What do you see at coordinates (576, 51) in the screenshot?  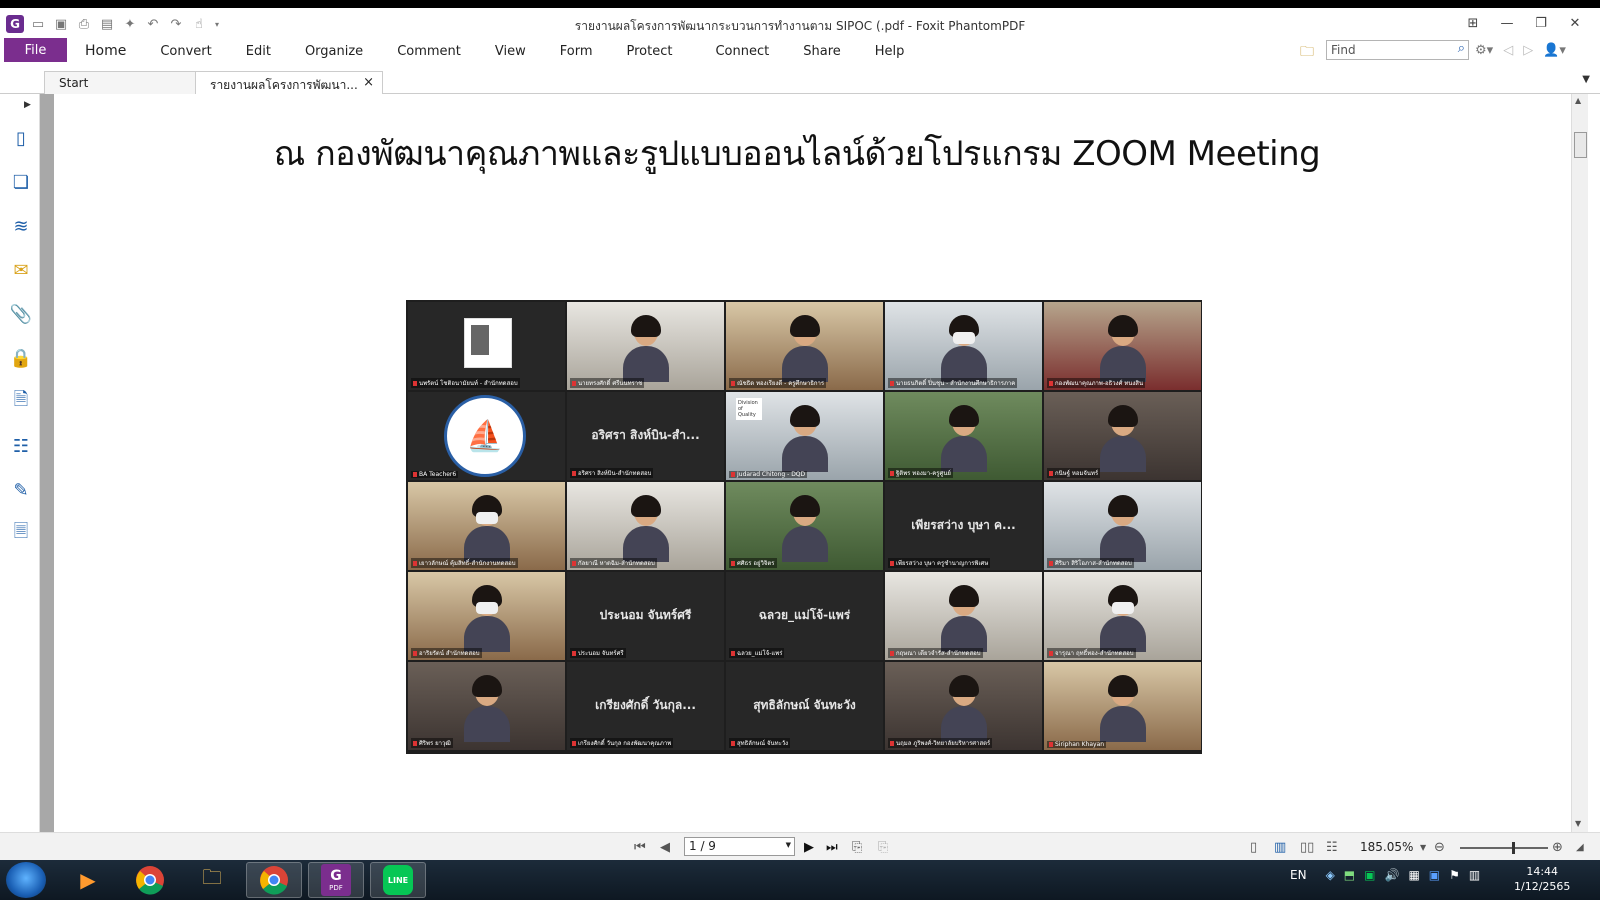 I see `tab-form: Form` at bounding box center [576, 51].